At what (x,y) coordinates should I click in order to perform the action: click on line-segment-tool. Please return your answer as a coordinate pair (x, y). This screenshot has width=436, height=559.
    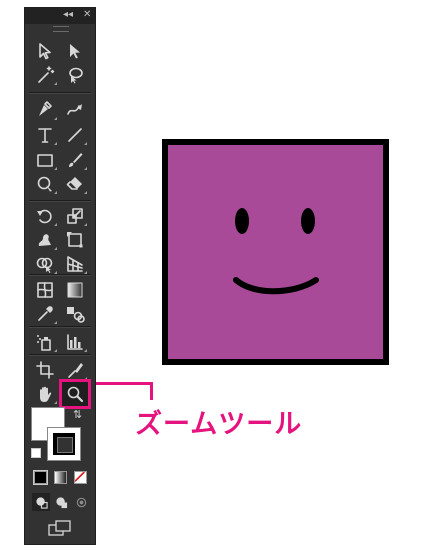
    Looking at the image, I should click on (75, 135).